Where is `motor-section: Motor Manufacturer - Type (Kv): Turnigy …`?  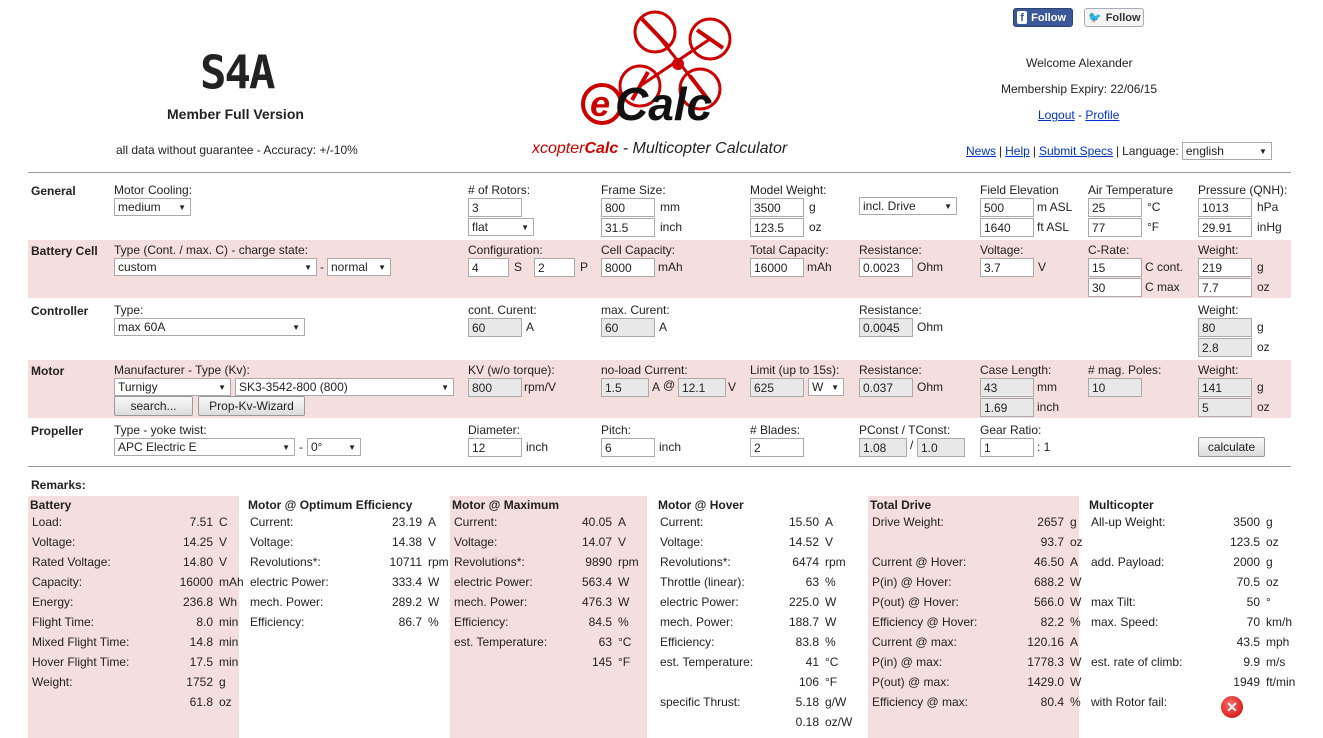 motor-section: Motor Manufacturer - Type (Kv): Turnigy … is located at coordinates (659, 389).